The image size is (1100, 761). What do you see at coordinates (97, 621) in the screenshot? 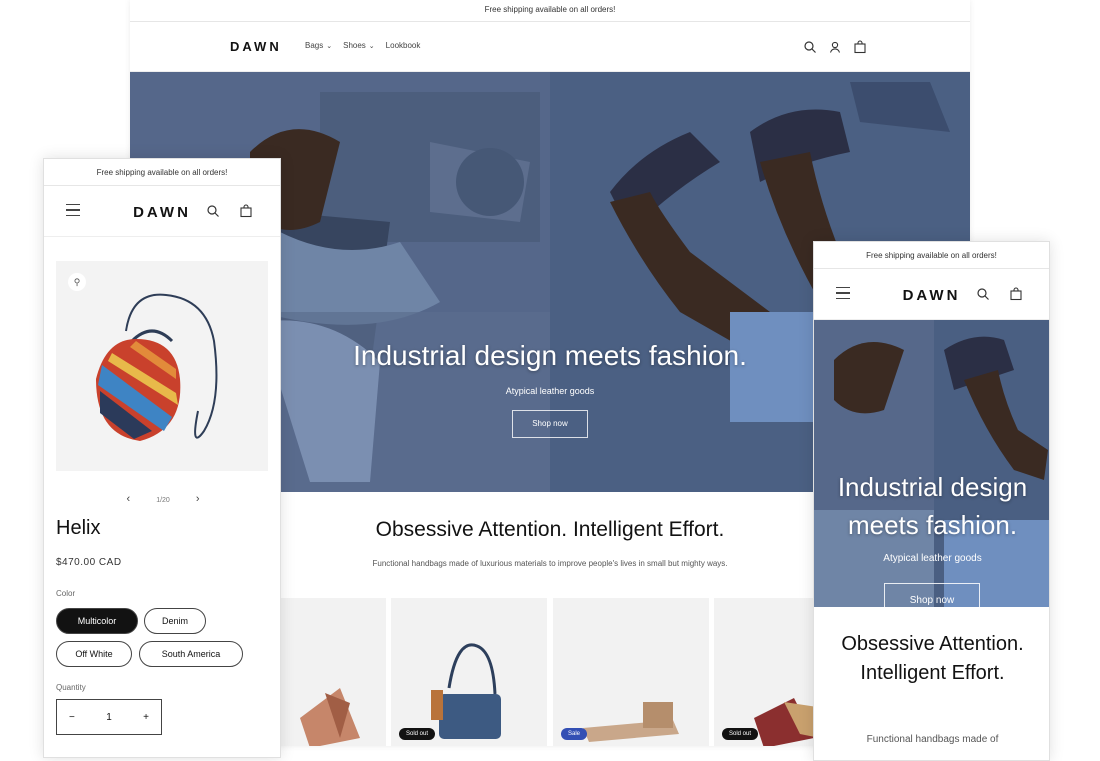
I see `color-option-multicolor: Multicolor` at bounding box center [97, 621].